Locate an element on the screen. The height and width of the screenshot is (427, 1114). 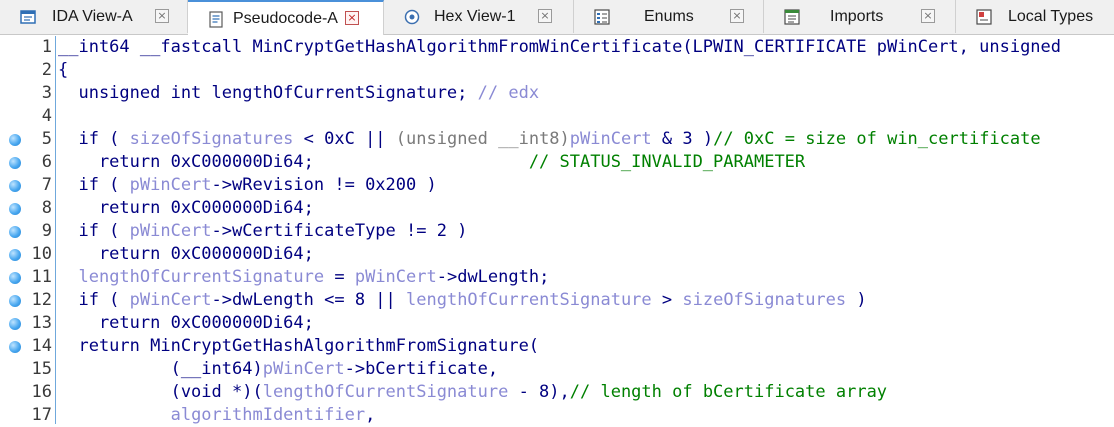
tab-label: Hex View-1 is located at coordinates (475, 16).